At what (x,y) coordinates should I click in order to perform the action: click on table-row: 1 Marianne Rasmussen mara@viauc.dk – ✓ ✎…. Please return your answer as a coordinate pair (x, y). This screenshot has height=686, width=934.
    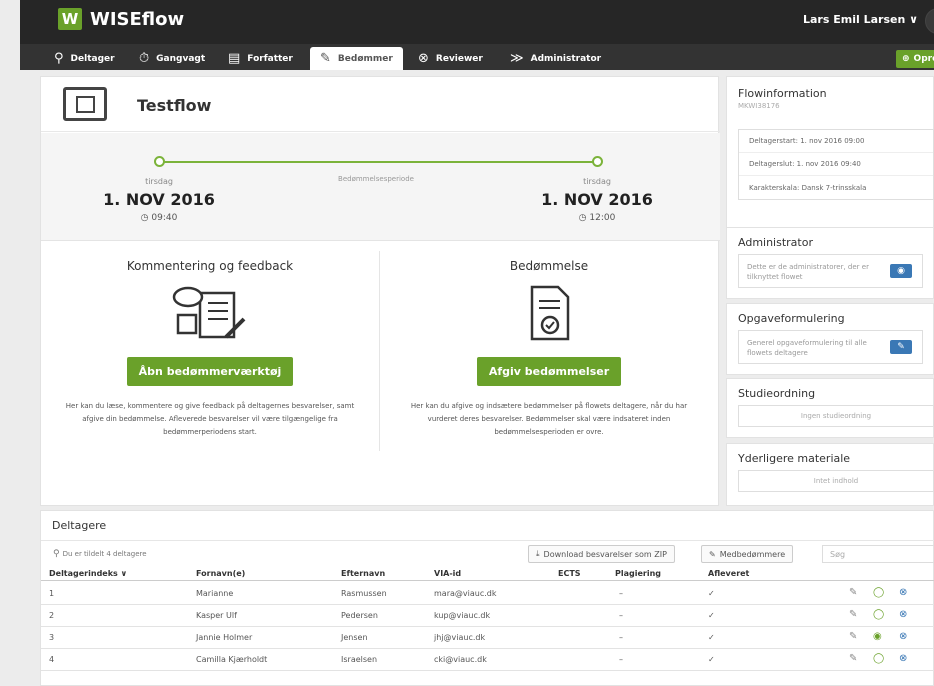
    Looking at the image, I should click on (487, 594).